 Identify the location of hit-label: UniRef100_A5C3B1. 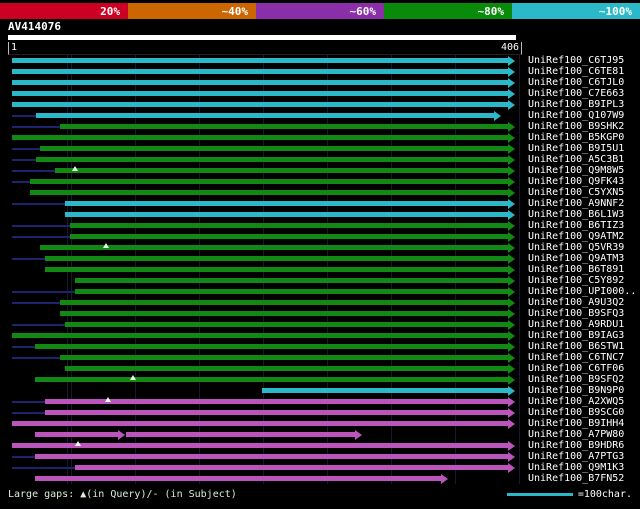
(576, 159).